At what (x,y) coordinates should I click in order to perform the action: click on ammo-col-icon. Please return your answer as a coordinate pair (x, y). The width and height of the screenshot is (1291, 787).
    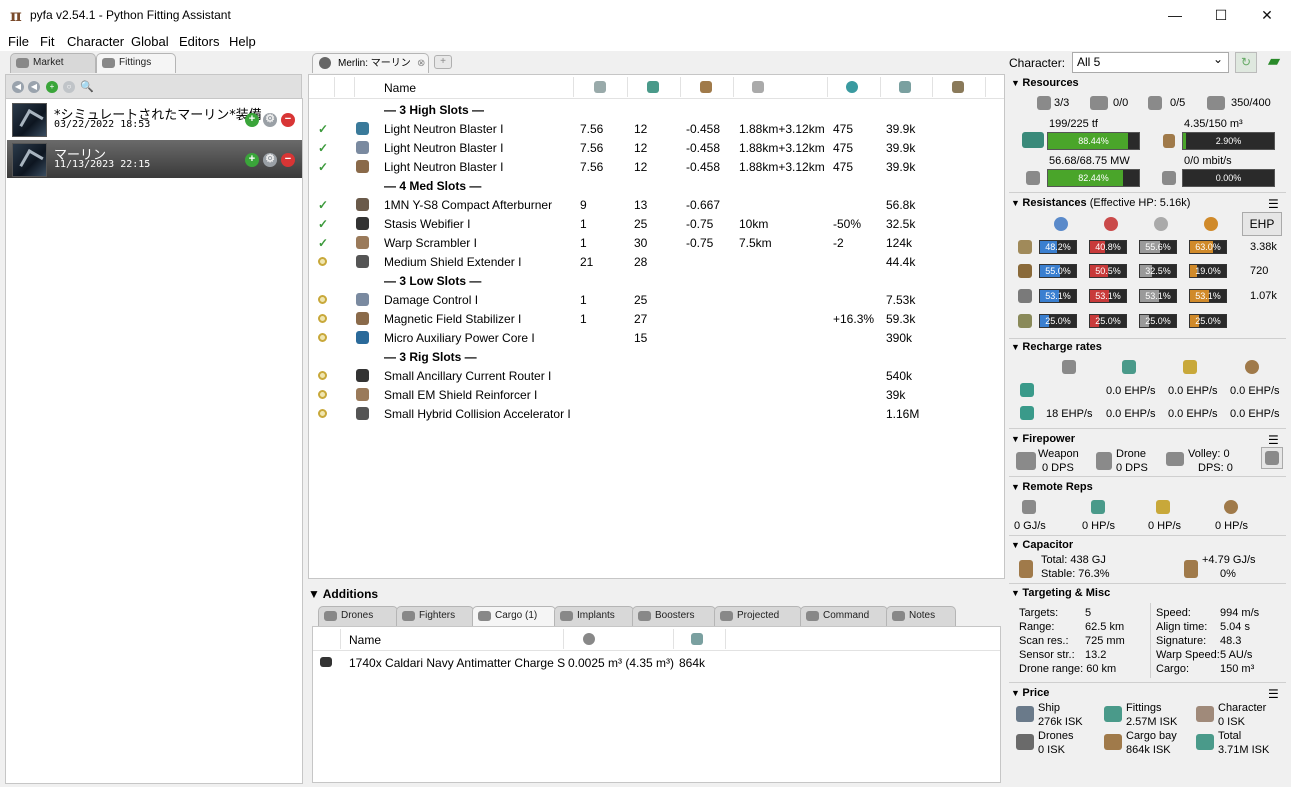
    Looking at the image, I should click on (958, 87).